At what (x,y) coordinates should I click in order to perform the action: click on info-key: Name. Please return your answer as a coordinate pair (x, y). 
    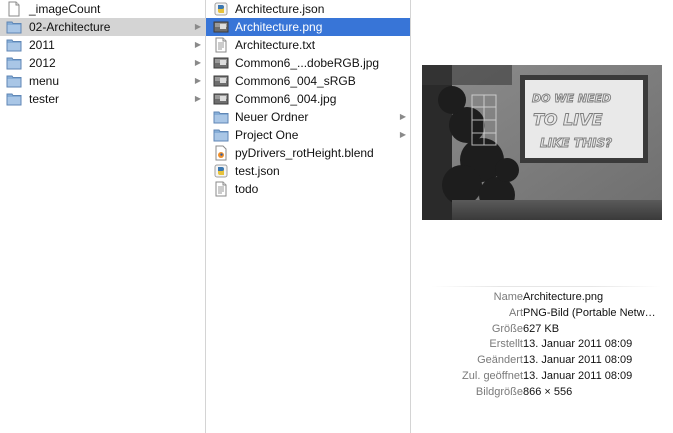
    Looking at the image, I should click on (508, 297).